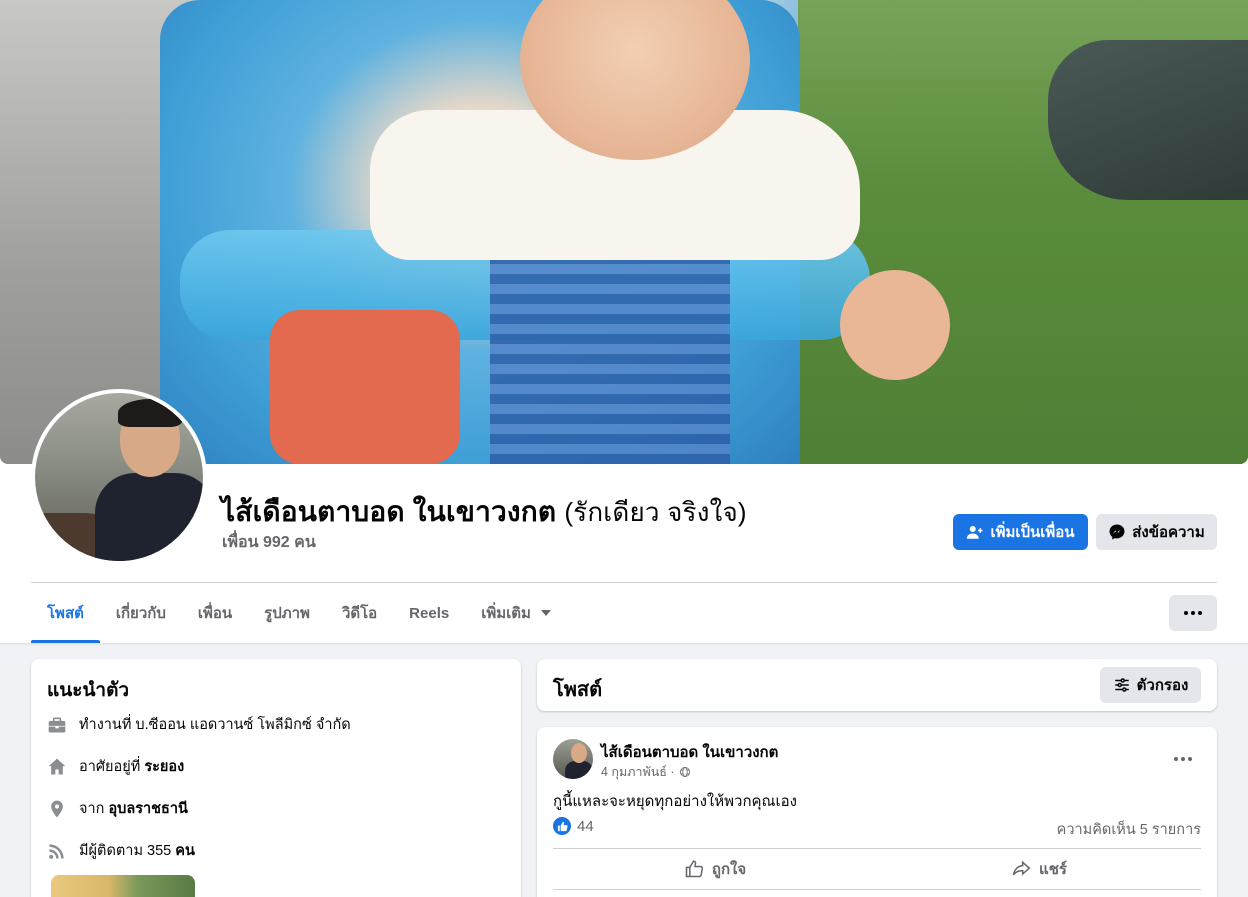 This screenshot has width=1248, height=897. I want to click on intro-lives-city: ระยอง, so click(164, 767).